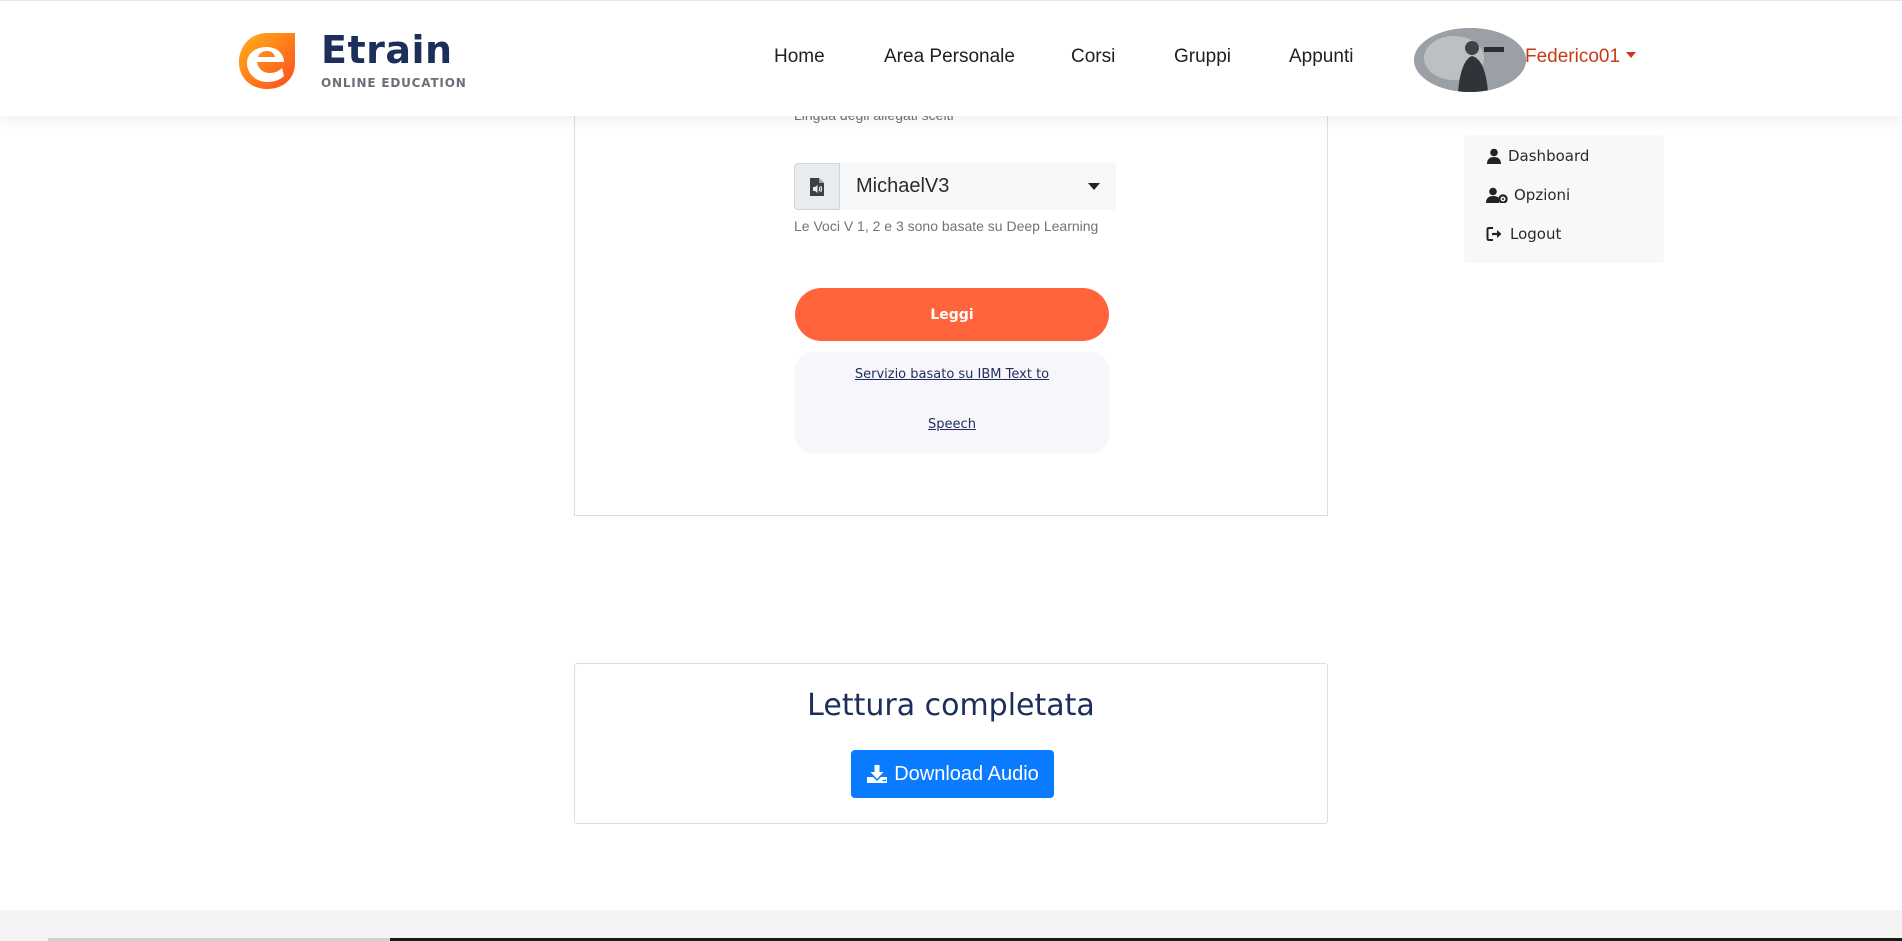  I want to click on caret-down-icon, so click(1094, 186).